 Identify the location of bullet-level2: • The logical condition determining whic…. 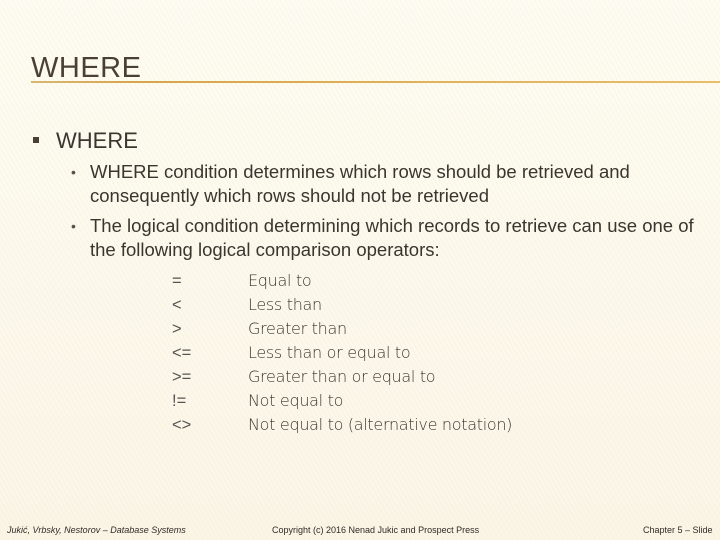
(386, 238).